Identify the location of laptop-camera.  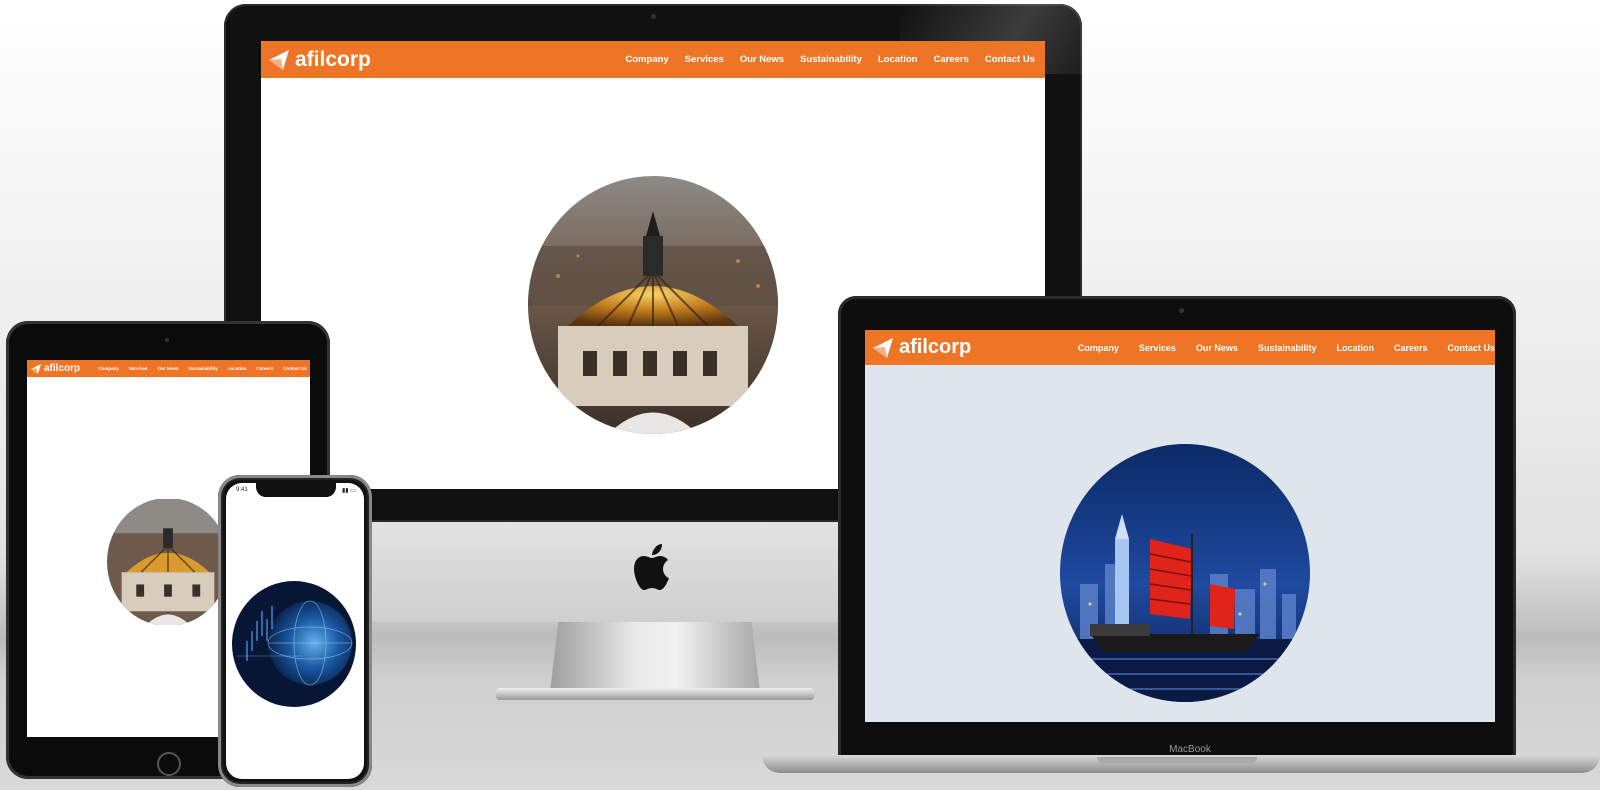
(1181, 310).